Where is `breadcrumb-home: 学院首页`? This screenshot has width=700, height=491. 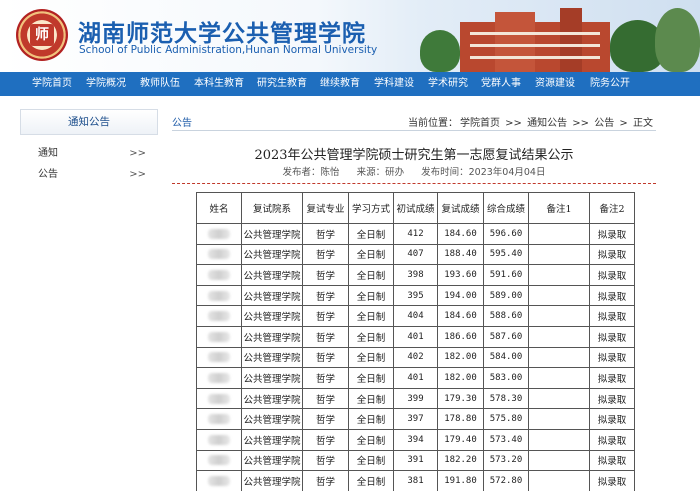 breadcrumb-home: 学院首页 is located at coordinates (480, 123).